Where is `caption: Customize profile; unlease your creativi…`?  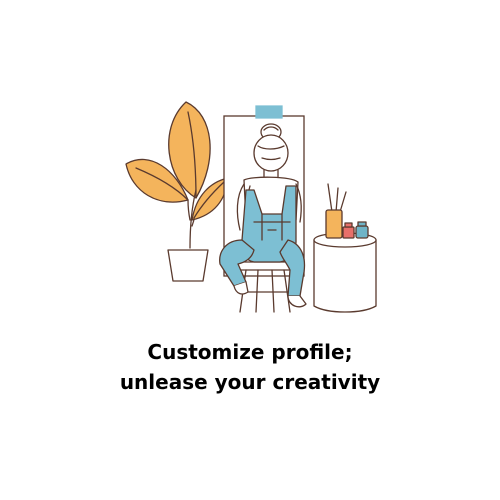 caption: Customize profile; unlease your creativi… is located at coordinates (250, 367).